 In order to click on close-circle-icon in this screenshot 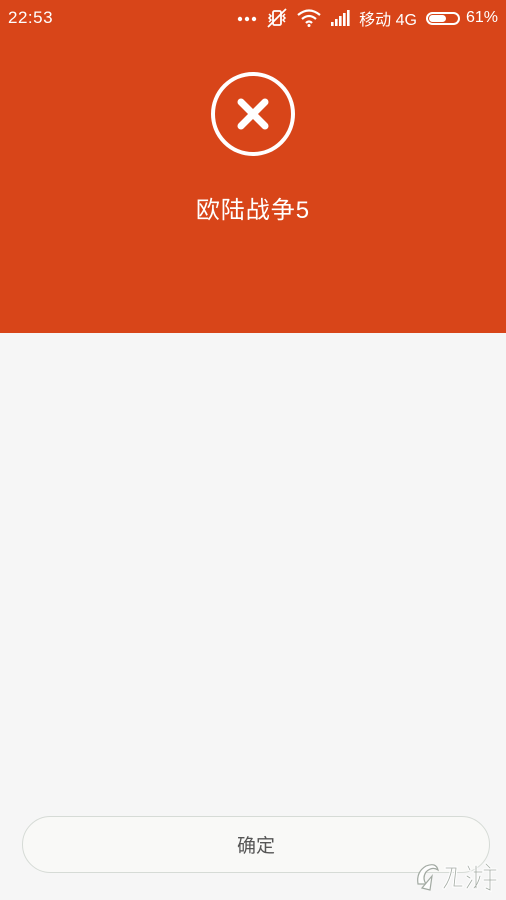, I will do `click(253, 114)`.